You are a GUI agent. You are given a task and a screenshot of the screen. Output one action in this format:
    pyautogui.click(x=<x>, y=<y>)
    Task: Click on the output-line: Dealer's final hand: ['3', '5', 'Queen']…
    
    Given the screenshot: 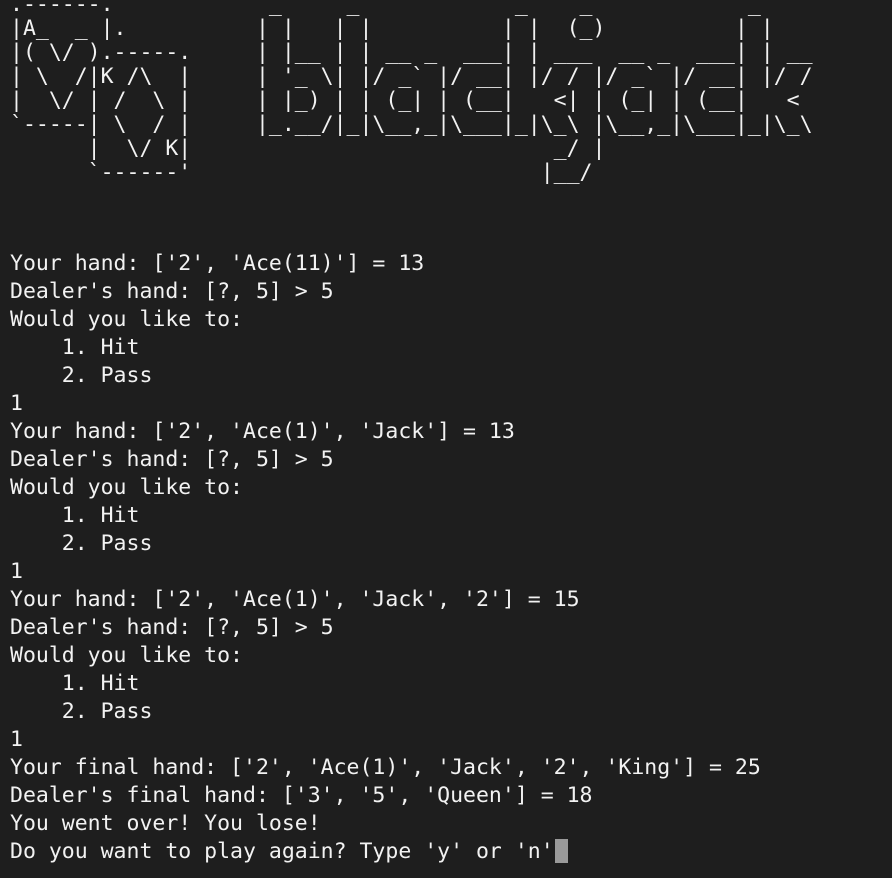 What is the action you would take?
    pyautogui.click(x=301, y=795)
    